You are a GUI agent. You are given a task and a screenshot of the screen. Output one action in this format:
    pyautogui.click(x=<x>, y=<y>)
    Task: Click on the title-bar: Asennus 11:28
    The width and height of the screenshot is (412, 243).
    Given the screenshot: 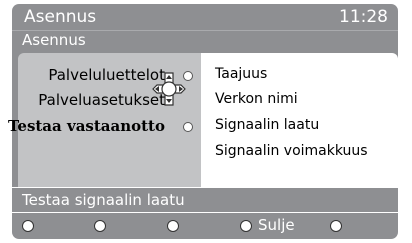 What is the action you would take?
    pyautogui.click(x=205, y=17)
    